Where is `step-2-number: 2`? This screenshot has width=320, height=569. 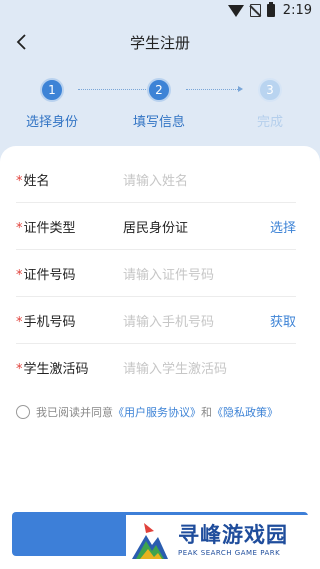
step-2-number: 2 is located at coordinates (159, 90).